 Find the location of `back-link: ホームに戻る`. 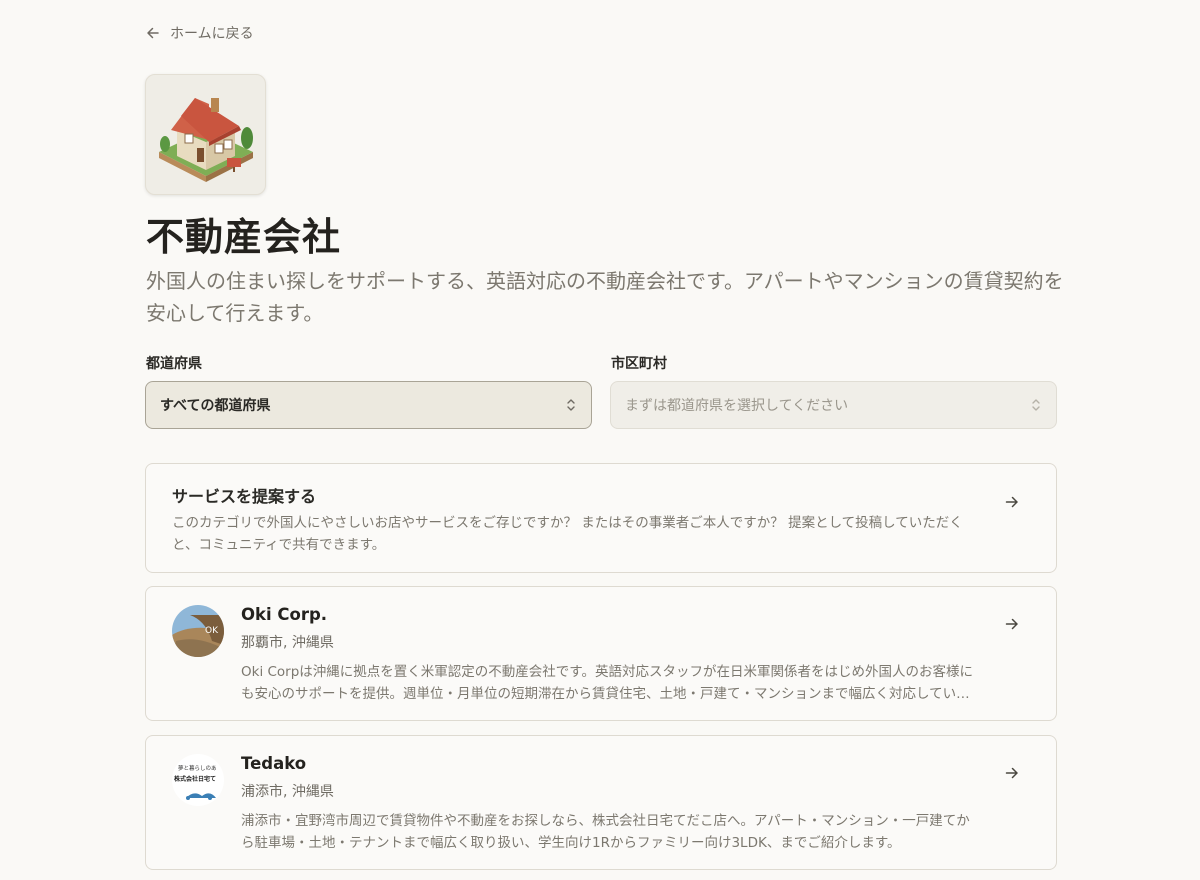

back-link: ホームに戻る is located at coordinates (200, 33).